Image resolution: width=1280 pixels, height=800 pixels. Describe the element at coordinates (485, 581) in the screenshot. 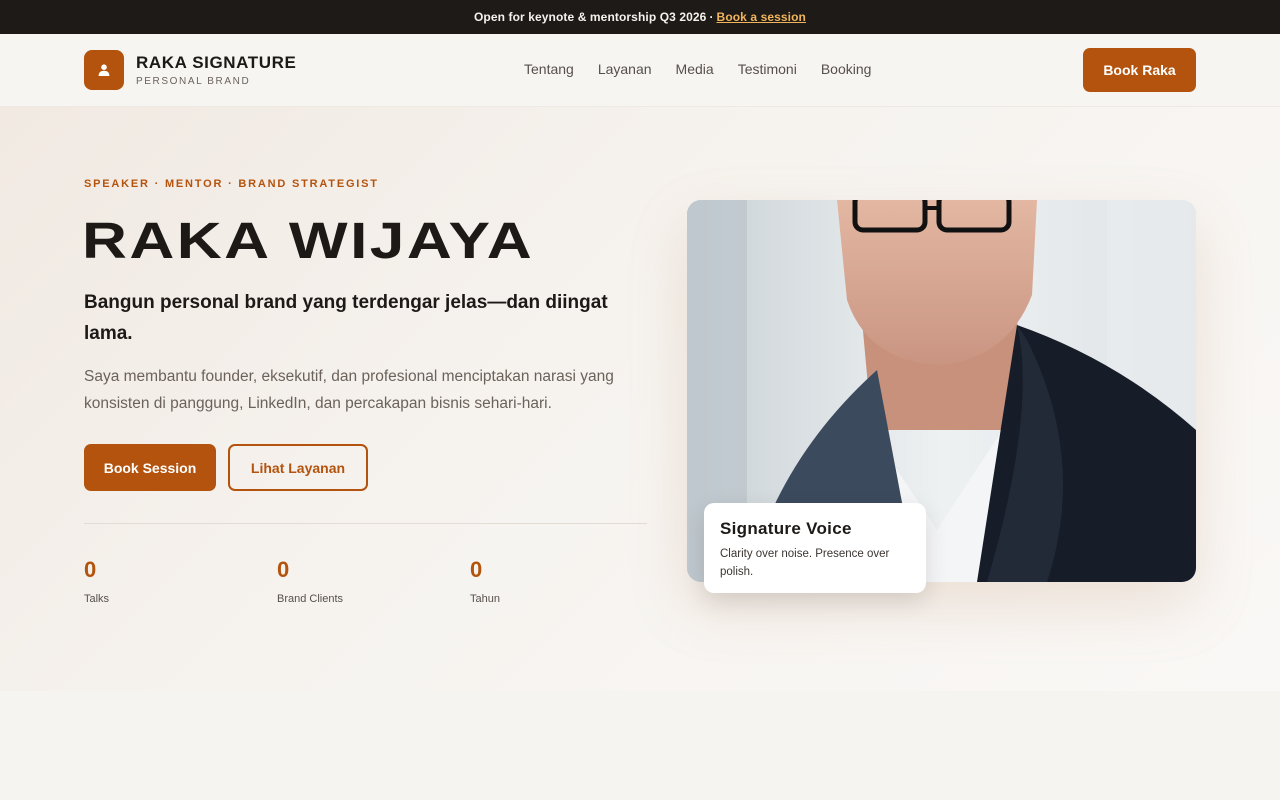

I see `stat-tahun: 0 Tahun` at that location.